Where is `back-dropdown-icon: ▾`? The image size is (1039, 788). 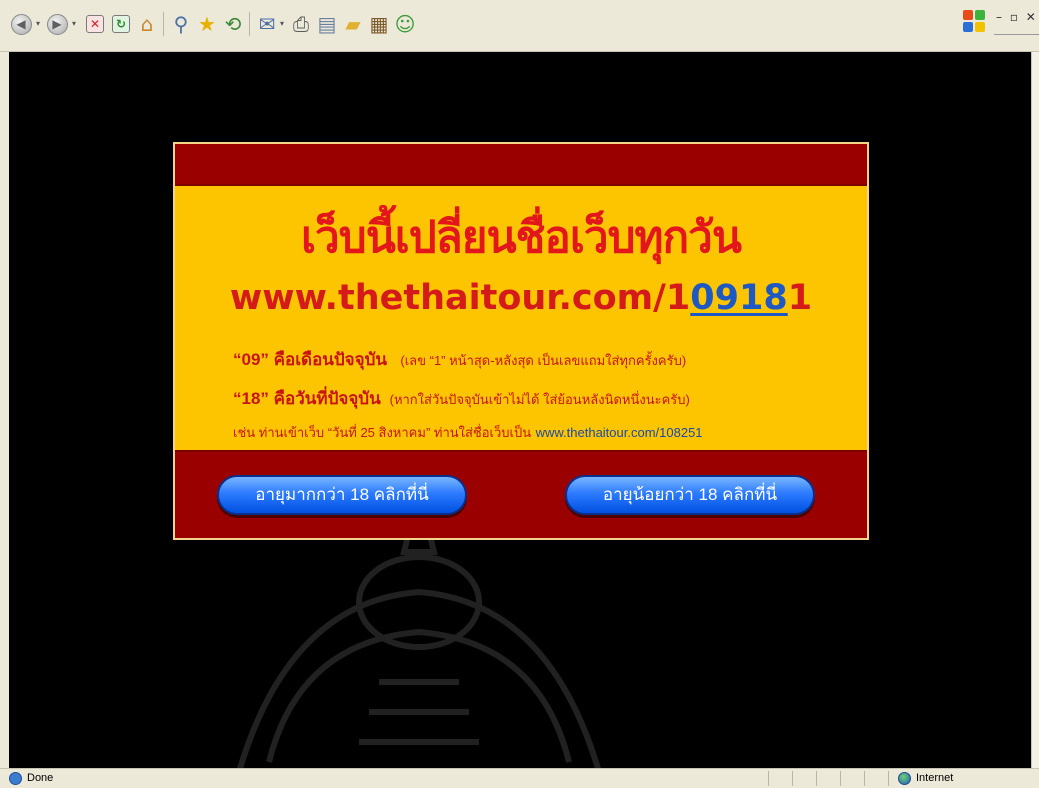
back-dropdown-icon: ▾ is located at coordinates (38, 23).